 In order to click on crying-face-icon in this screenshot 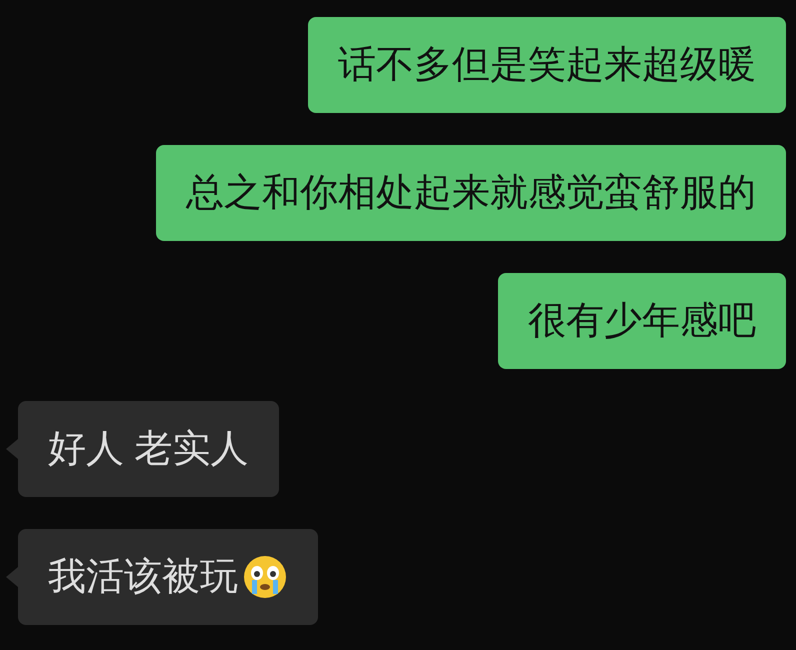, I will do `click(265, 577)`.